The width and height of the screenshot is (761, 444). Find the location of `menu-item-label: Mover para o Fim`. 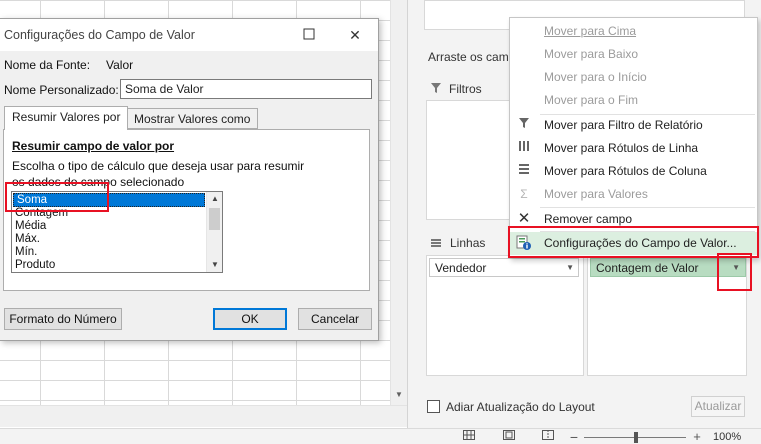

menu-item-label: Mover para o Fim is located at coordinates (591, 100).